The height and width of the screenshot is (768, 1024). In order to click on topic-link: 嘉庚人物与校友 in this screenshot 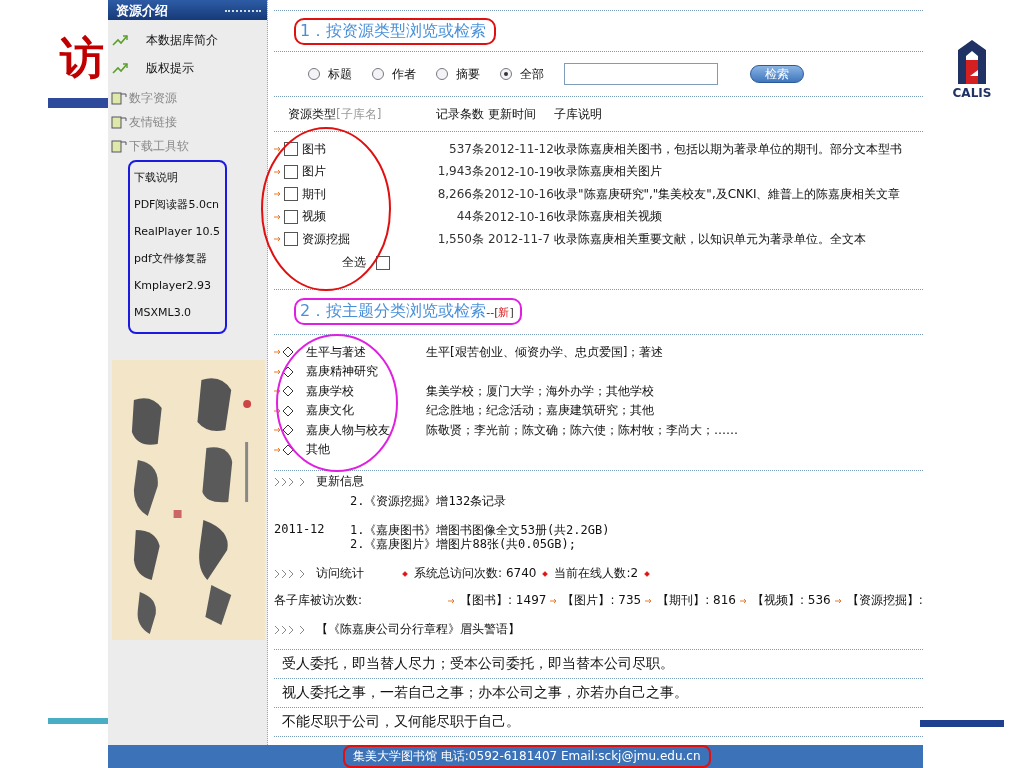, I will do `click(363, 430)`.